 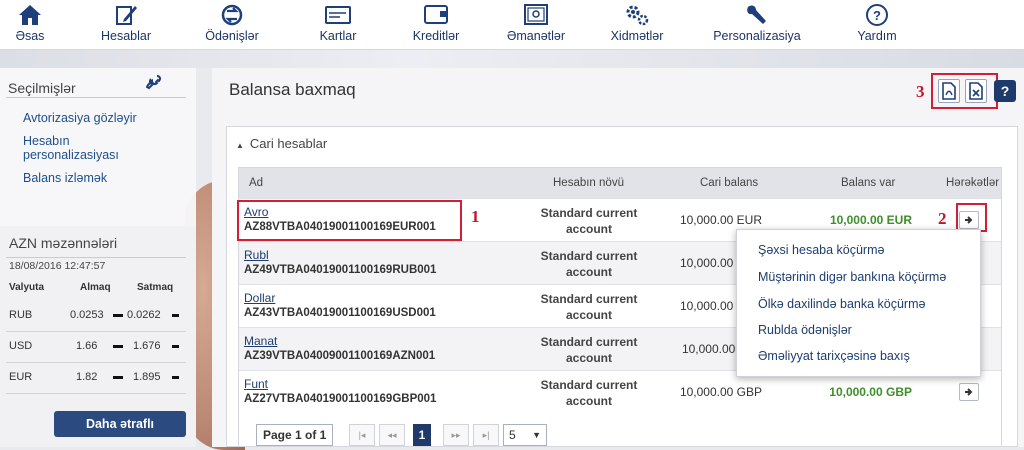 What do you see at coordinates (93, 148) in the screenshot?
I see `sidebar-link-account-personalization: Hesabın personalizasiyası` at bounding box center [93, 148].